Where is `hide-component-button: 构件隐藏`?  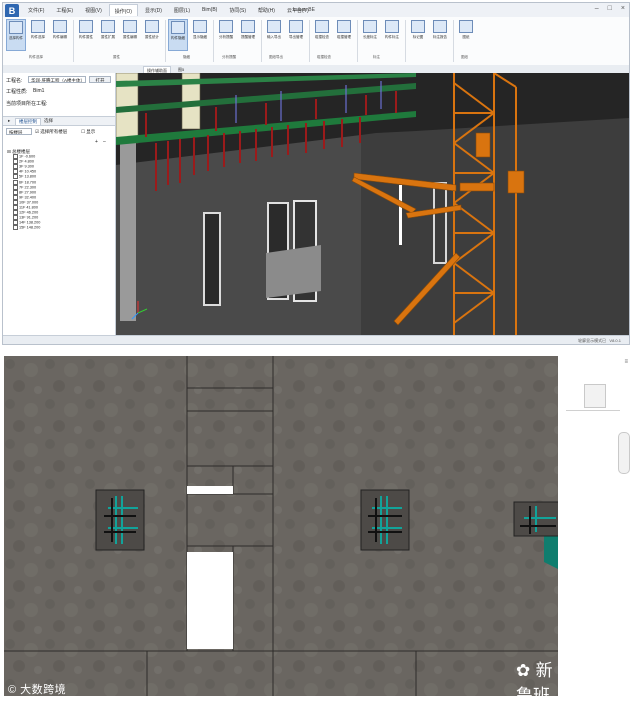
hide-component-button: 构件隐藏 is located at coordinates (178, 35).